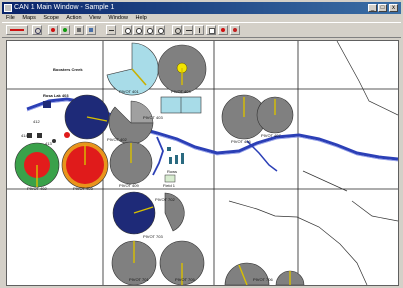 Image resolution: width=403 pixels, height=288 pixels. What do you see at coordinates (382, 8) in the screenshot?
I see `maximize-button: □` at bounding box center [382, 8].